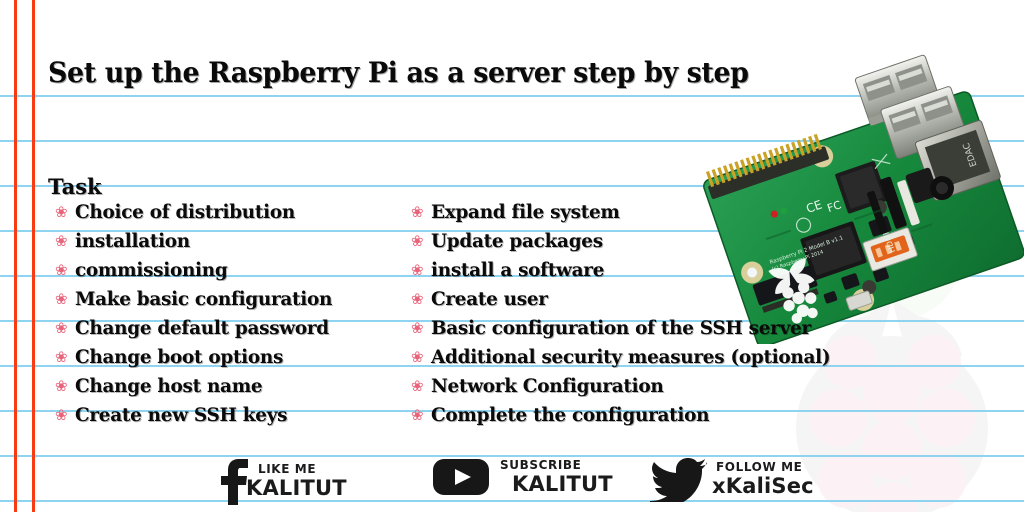  I want to click on list-item: ❀ Change default password, so click(197, 331).